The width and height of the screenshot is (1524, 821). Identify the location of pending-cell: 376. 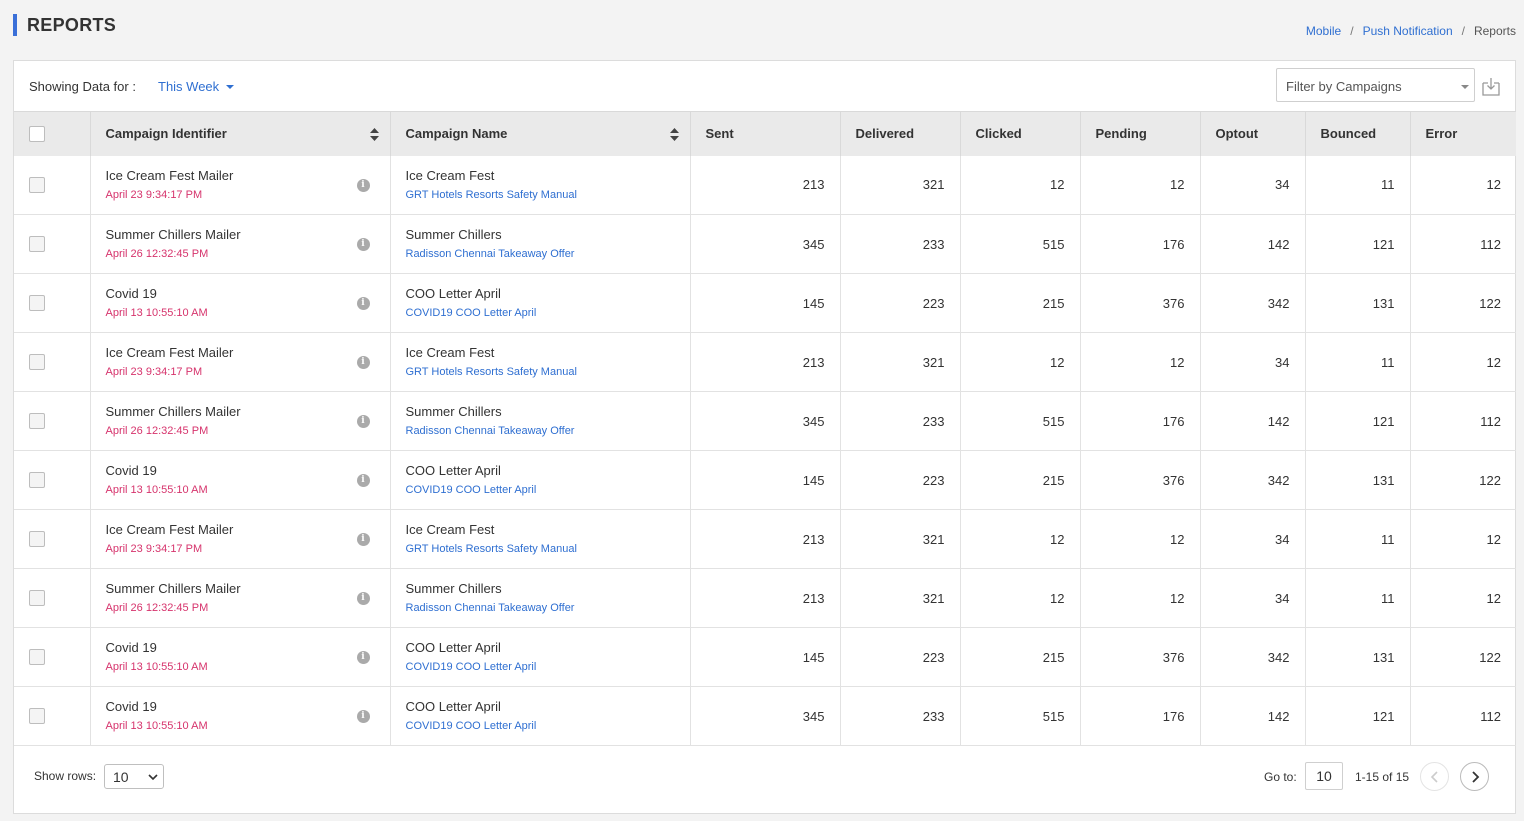
(1140, 303).